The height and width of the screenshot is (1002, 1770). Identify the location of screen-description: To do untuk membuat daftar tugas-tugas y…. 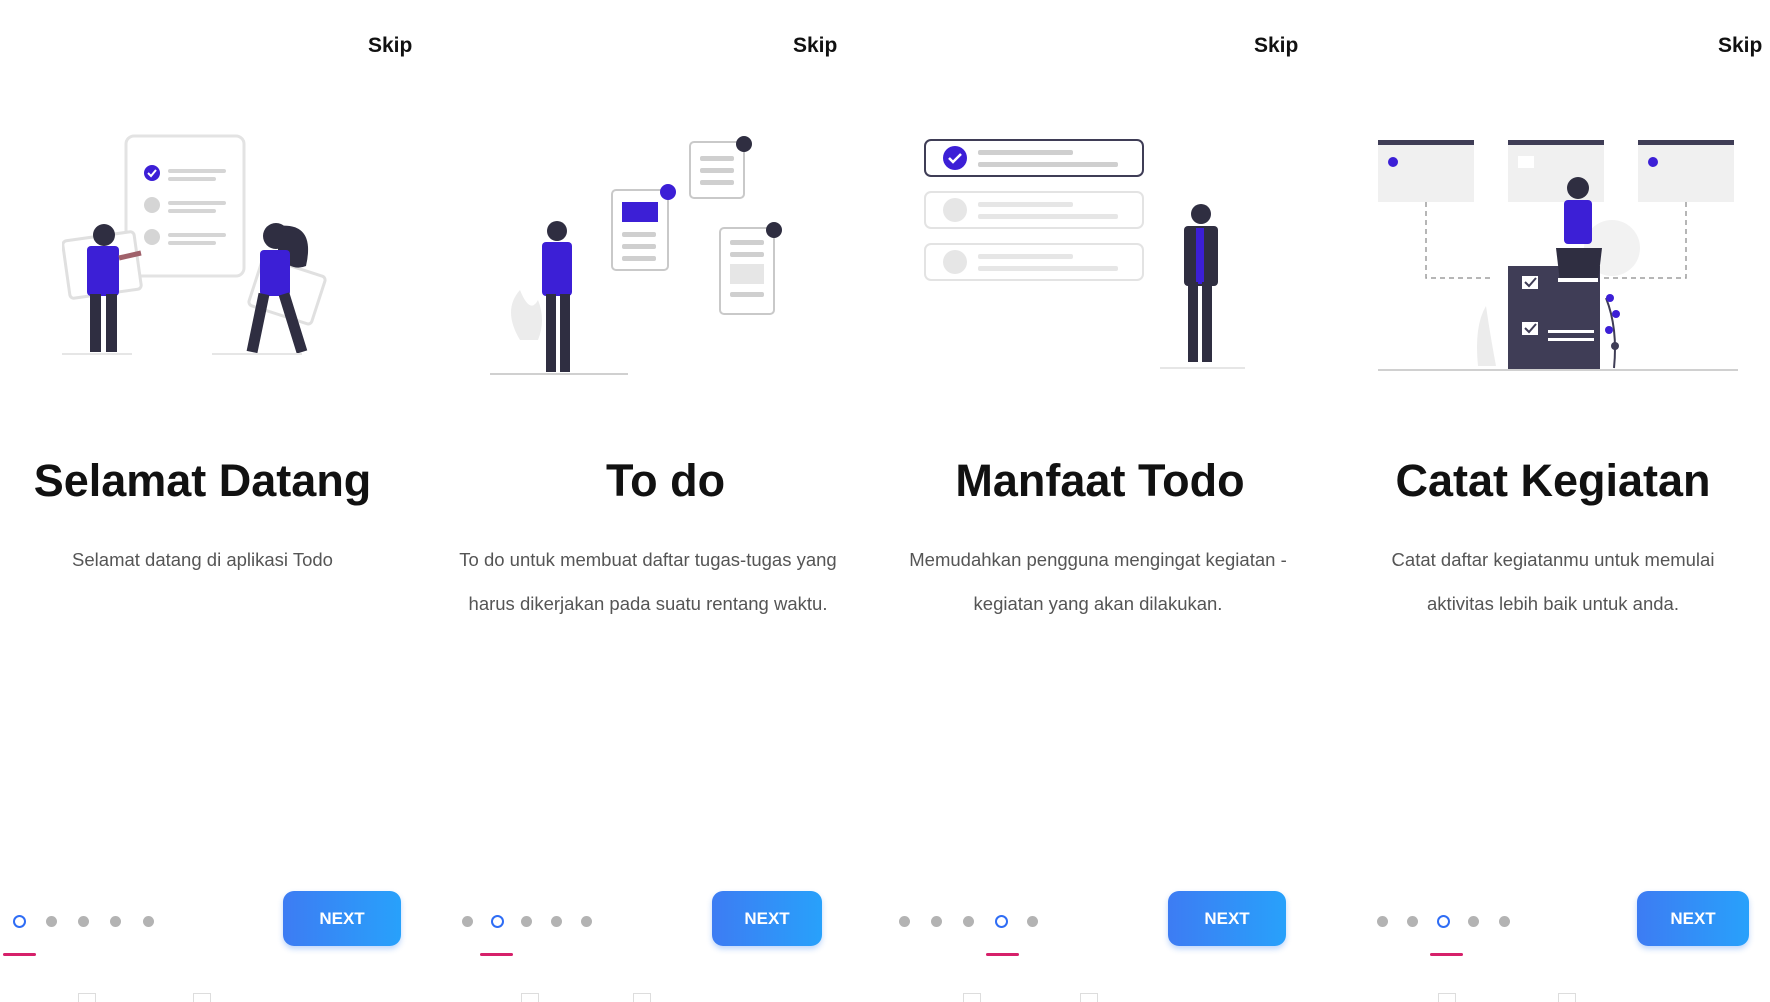
(648, 581).